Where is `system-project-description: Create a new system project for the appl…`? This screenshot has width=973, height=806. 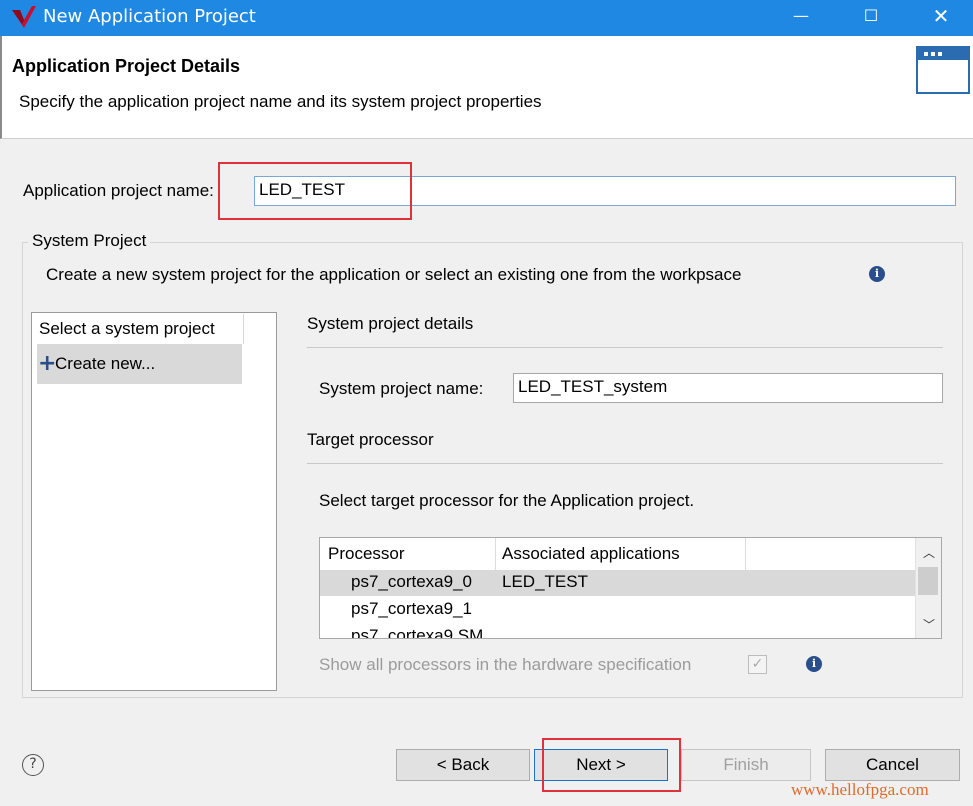
system-project-description: Create a new system project for the appl… is located at coordinates (394, 274).